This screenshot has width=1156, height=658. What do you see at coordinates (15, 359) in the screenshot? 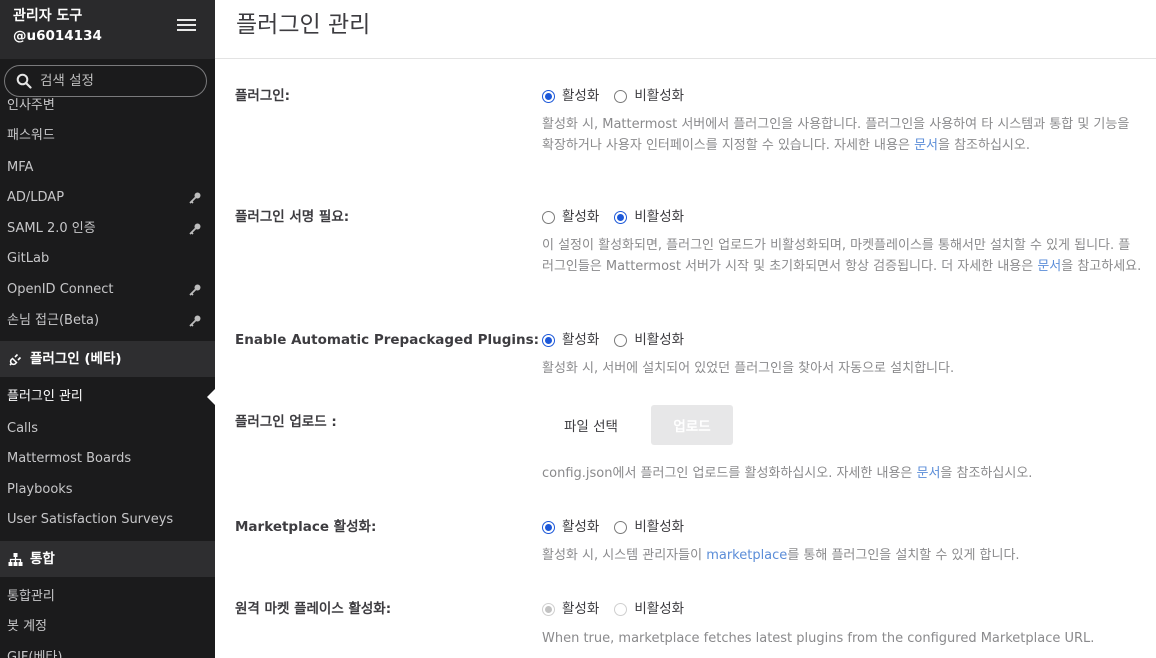
I see `plug-icon` at bounding box center [15, 359].